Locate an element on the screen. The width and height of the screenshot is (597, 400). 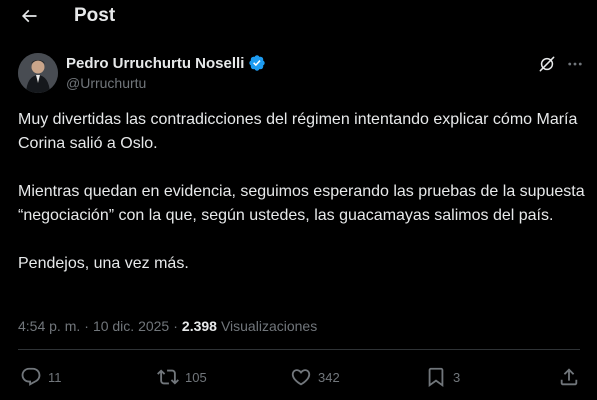
post-time: 4:54 p. m. is located at coordinates (49, 326).